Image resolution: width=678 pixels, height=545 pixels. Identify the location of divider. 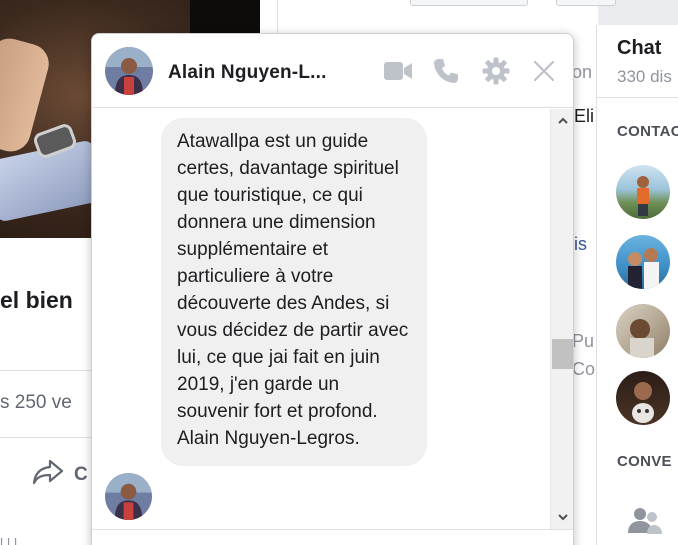
(637, 97).